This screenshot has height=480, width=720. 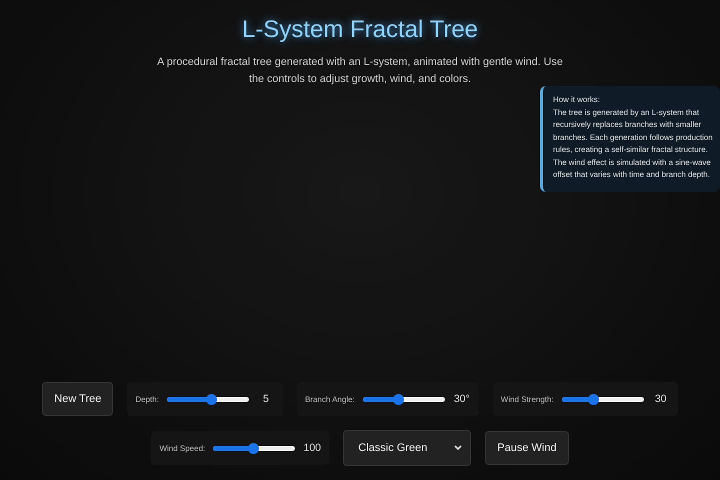 I want to click on slider-label: Depth:, so click(x=147, y=399).